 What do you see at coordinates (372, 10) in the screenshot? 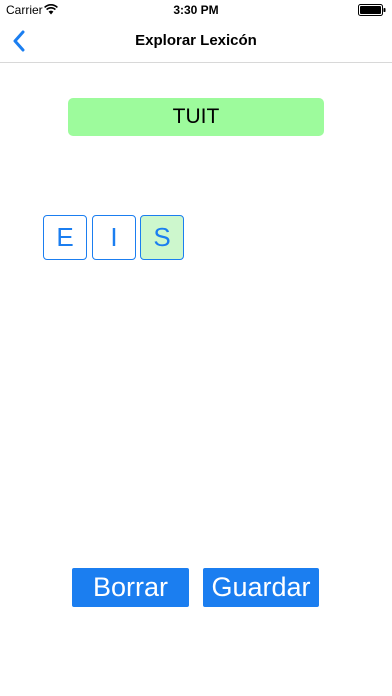
I see `battery-icon` at bounding box center [372, 10].